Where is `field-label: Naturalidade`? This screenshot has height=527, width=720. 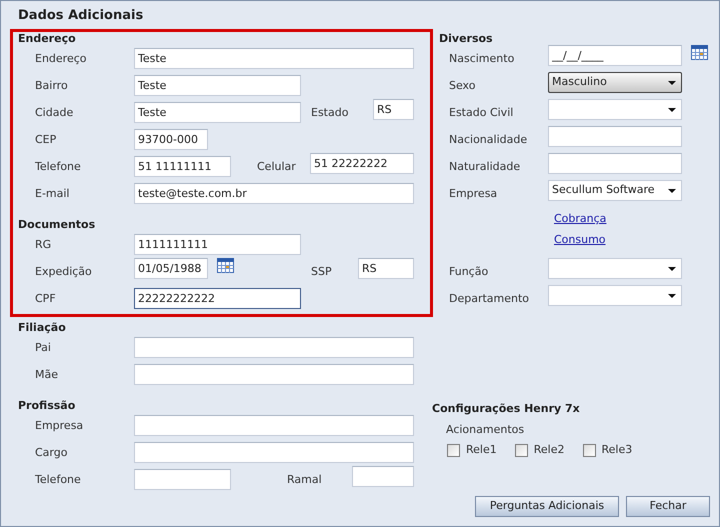
field-label: Naturalidade is located at coordinates (485, 167).